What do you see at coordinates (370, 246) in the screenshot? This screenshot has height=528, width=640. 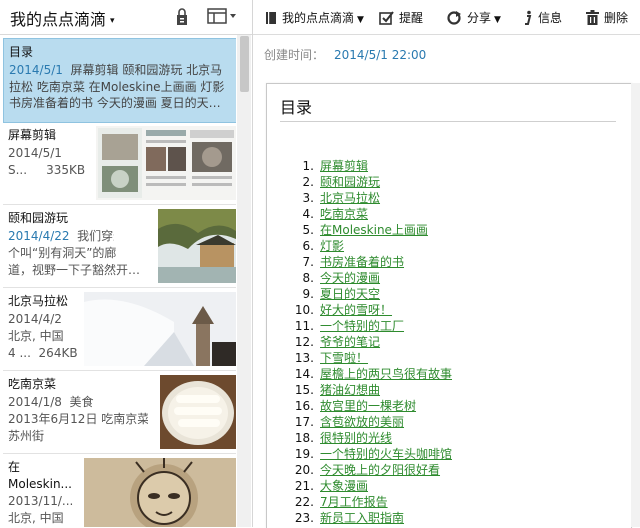 I see `toc-item: 6. 灯影` at bounding box center [370, 246].